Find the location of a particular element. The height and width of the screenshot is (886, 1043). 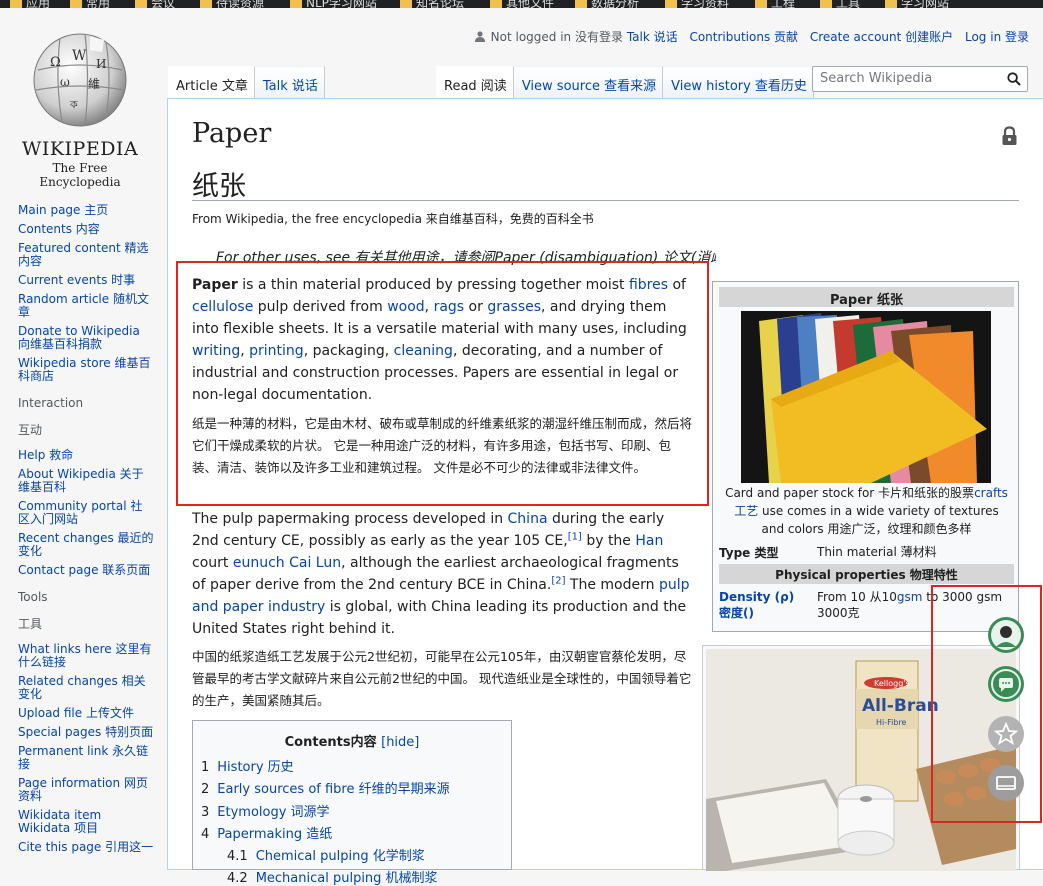

infobox-type-label: Type 类型 is located at coordinates (749, 553).